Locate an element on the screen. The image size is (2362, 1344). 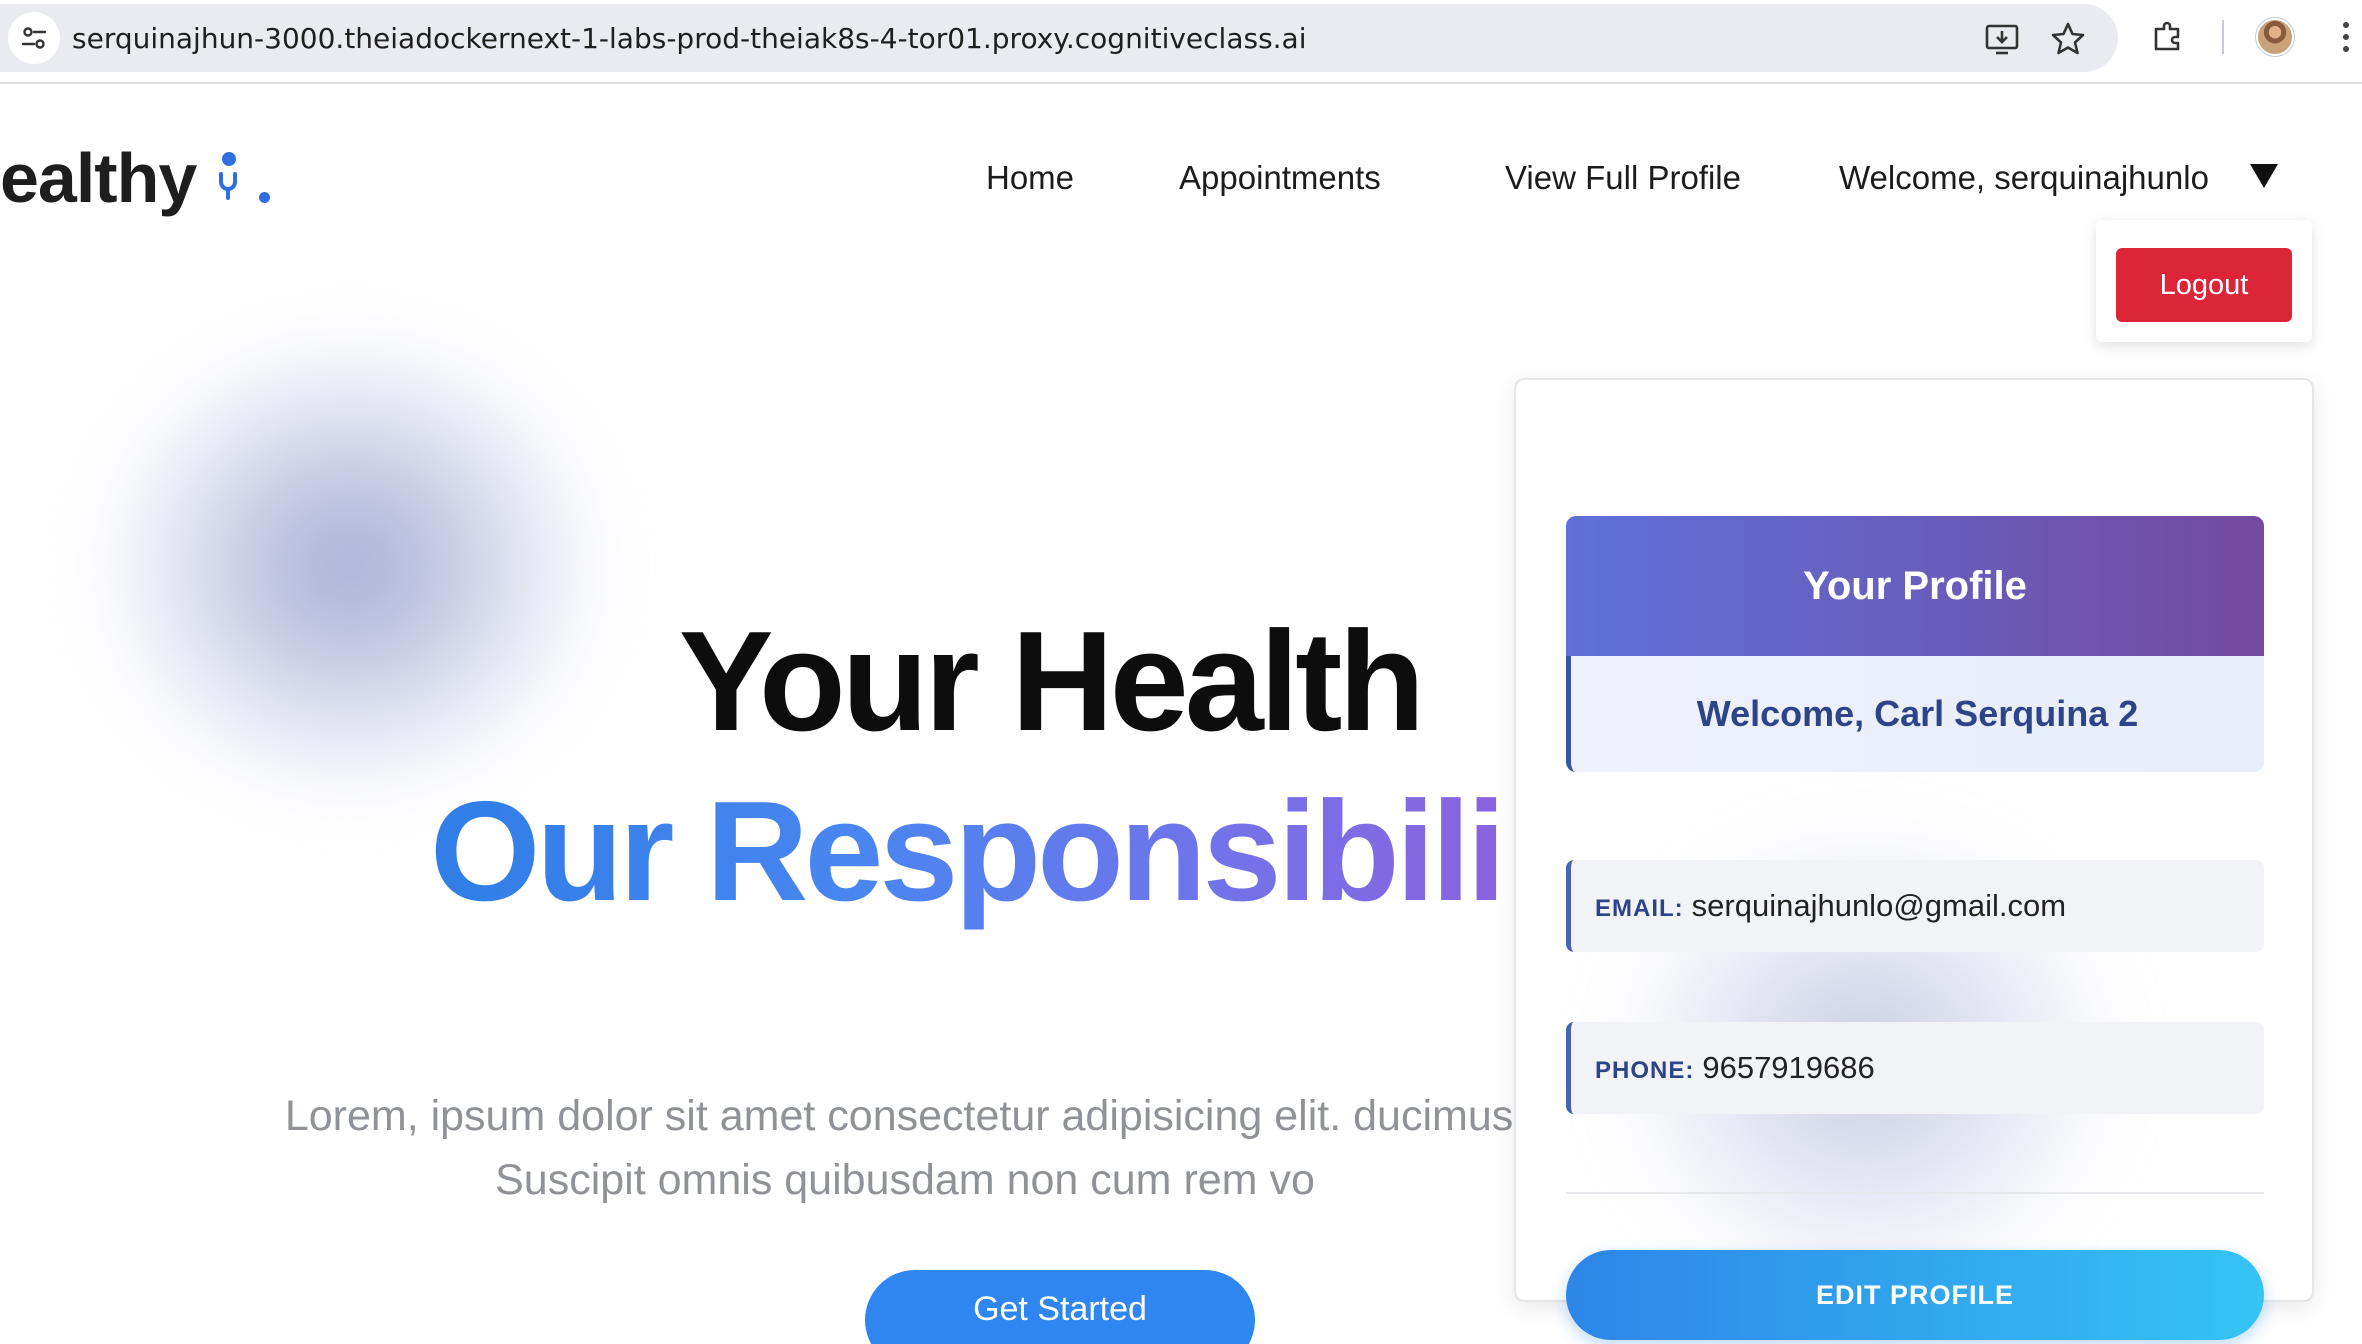
user-dropdown-menu: Logout is located at coordinates (2204, 281).